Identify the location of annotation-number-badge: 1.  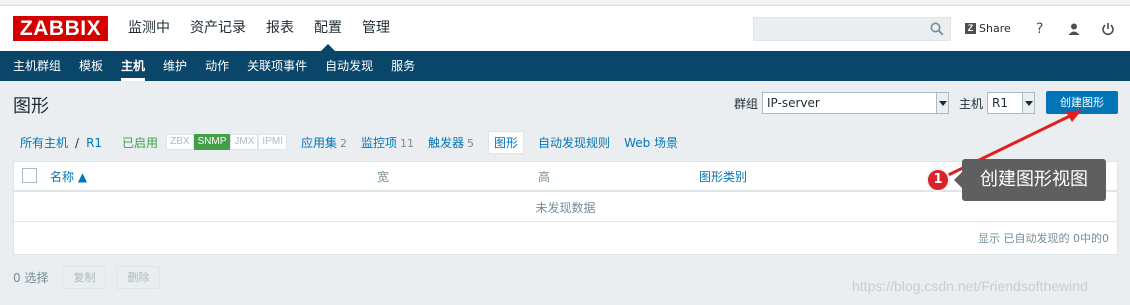
(938, 180).